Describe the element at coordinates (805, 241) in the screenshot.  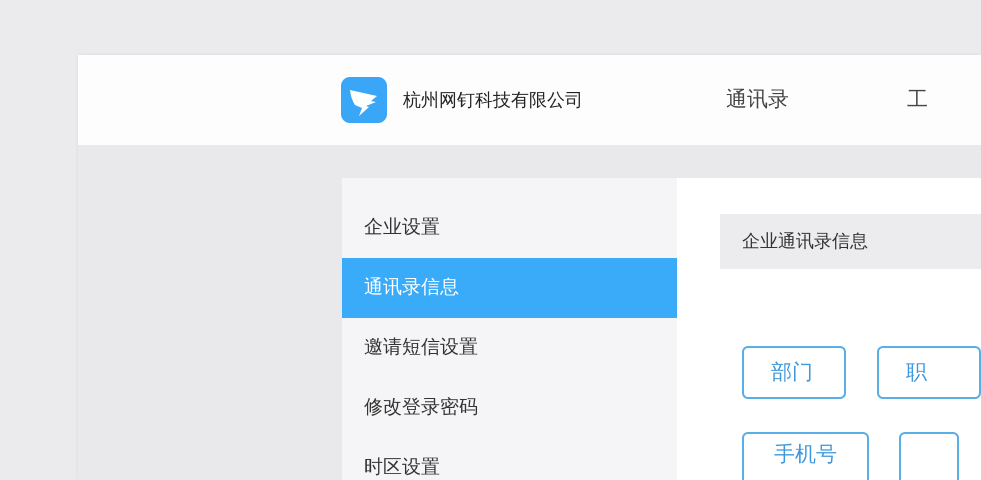
I see `section-title: 企业通讯录信息` at that location.